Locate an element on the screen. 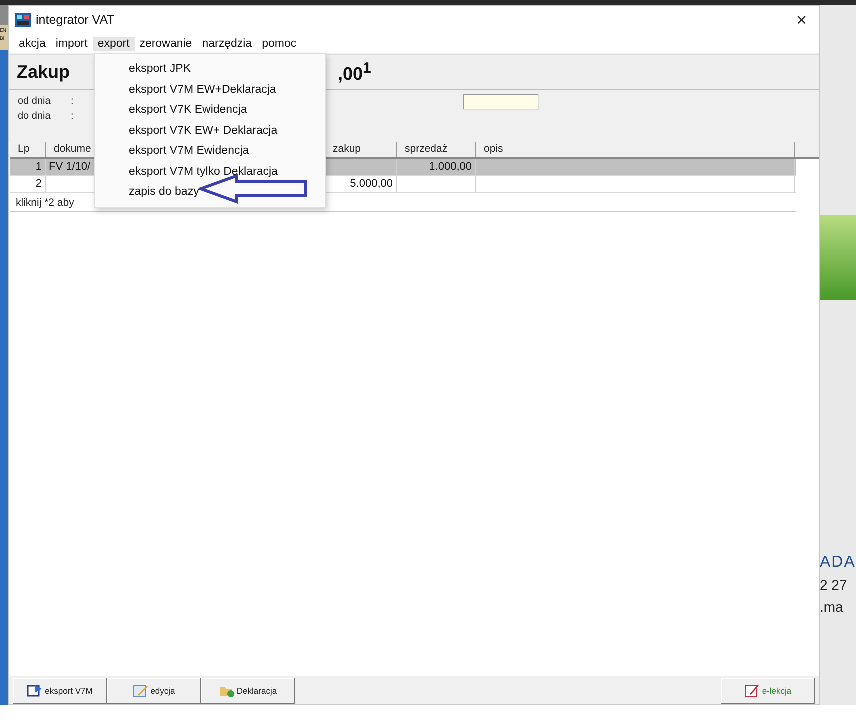 This screenshot has height=725, width=856. header-title: Zakup is located at coordinates (43, 72).